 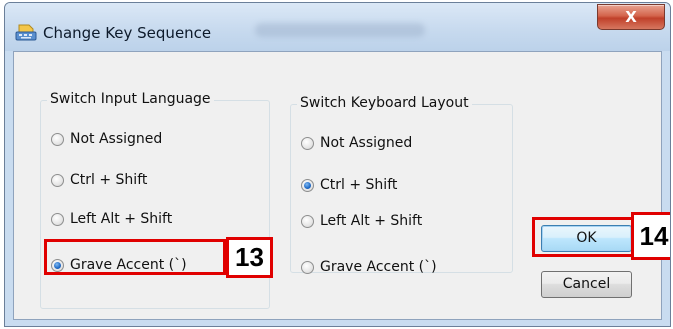 I want to click on keyboard-layout-option-grave-accent: Grave Accent (`), so click(x=369, y=267).